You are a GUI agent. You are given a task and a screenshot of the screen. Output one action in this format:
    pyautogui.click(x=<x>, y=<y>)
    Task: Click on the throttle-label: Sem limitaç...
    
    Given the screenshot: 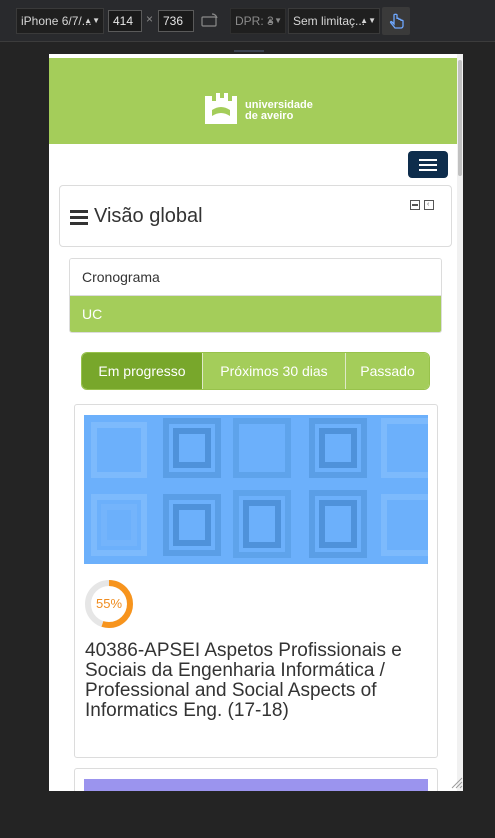 What is the action you would take?
    pyautogui.click(x=329, y=21)
    